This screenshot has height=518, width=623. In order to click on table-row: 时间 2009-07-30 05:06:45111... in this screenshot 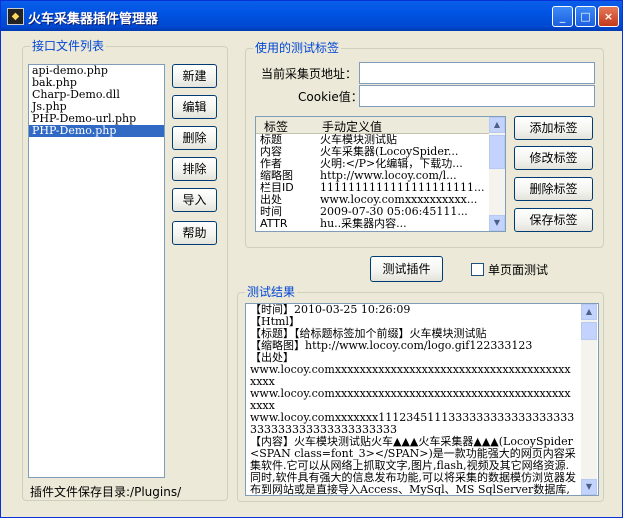, I will do `click(380, 212)`.